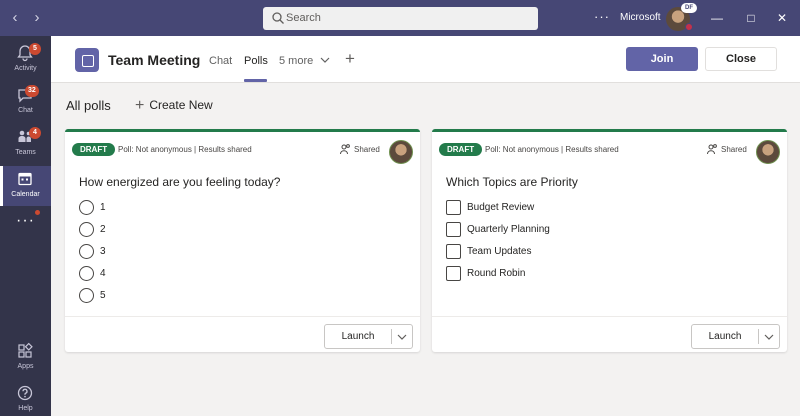 The image size is (800, 416). I want to click on rail-item-label: Chat, so click(25, 110).